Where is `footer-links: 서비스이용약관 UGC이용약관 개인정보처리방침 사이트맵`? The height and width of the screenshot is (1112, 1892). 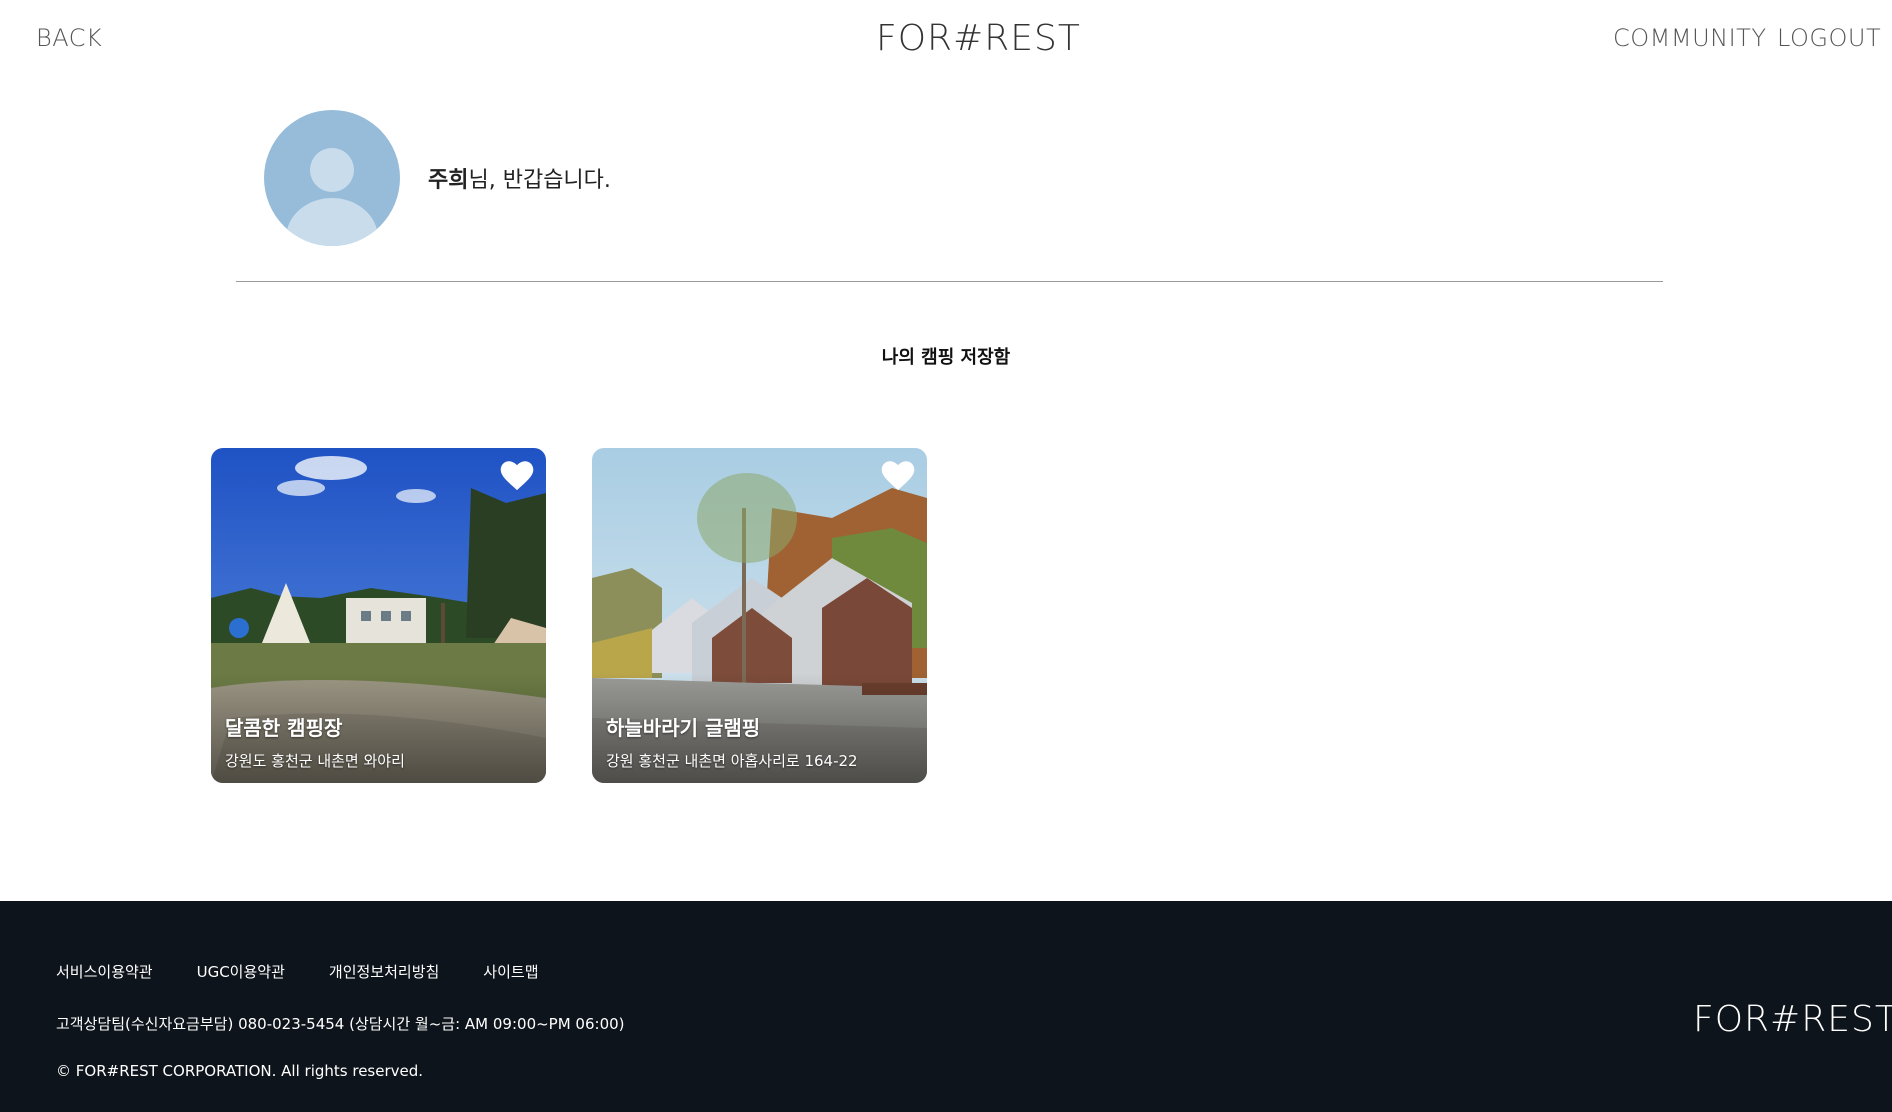
footer-links: 서비스이용약관 UGC이용약관 개인정보처리방침 사이트맵 is located at coordinates (319, 971).